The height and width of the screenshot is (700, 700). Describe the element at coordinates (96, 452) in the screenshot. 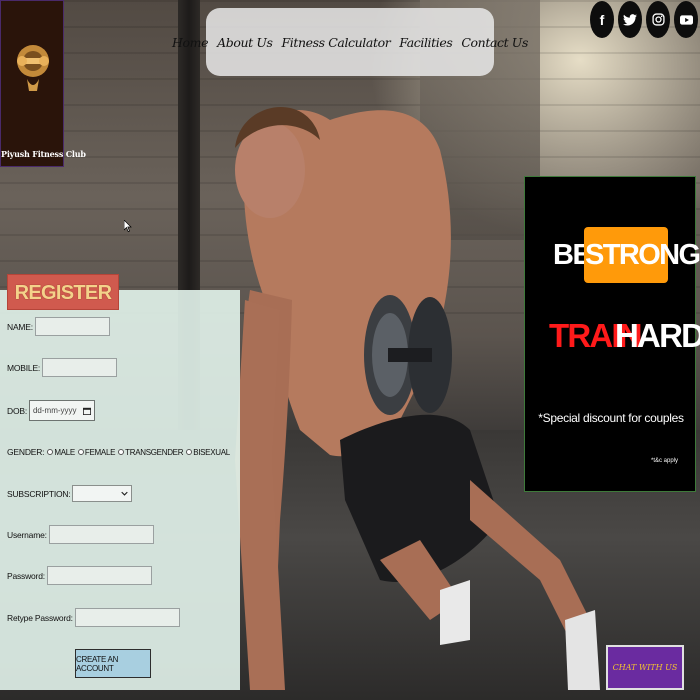

I see `gender-option-female: FEMALE` at that location.